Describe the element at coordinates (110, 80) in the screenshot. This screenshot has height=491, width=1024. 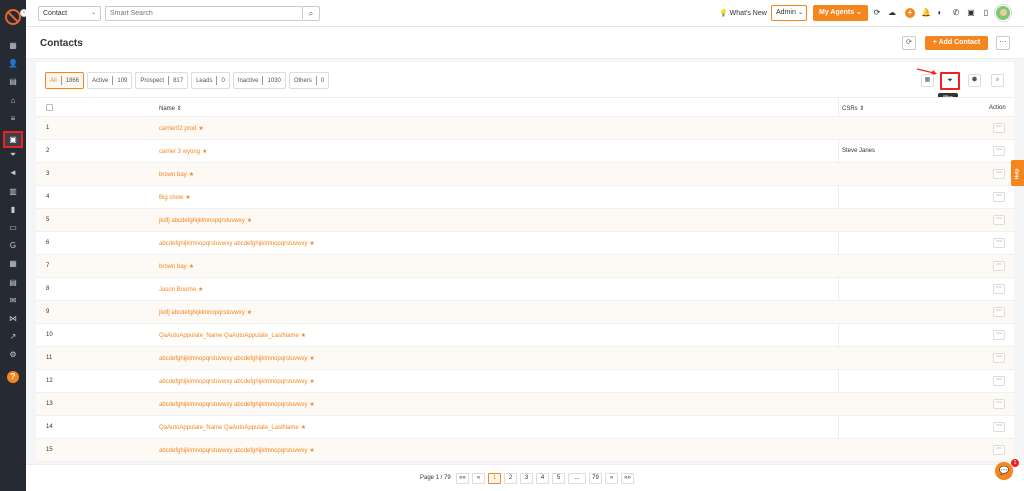
I see `filter-tab-active: Active 109` at that location.